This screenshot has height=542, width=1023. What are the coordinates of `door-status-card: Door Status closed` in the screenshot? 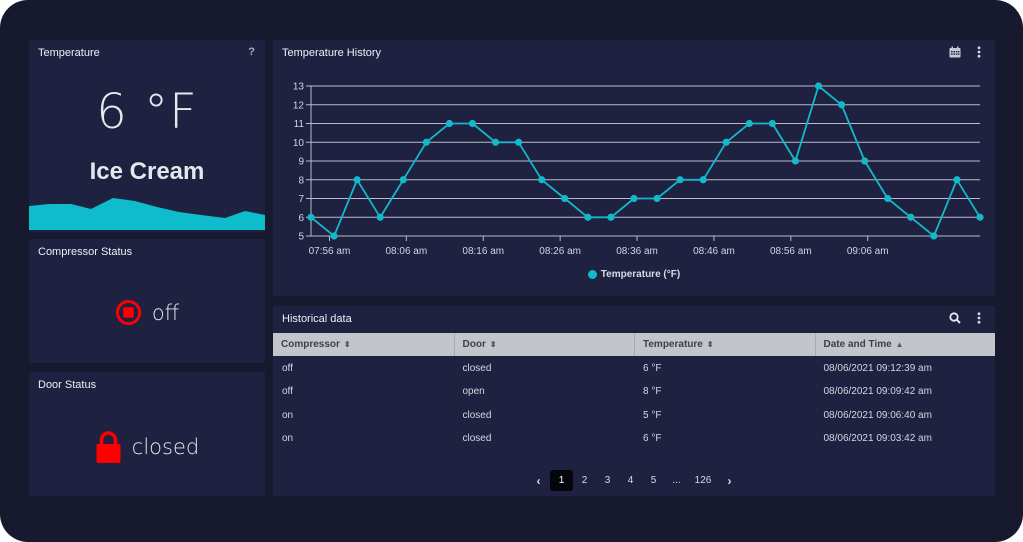 It's located at (147, 434).